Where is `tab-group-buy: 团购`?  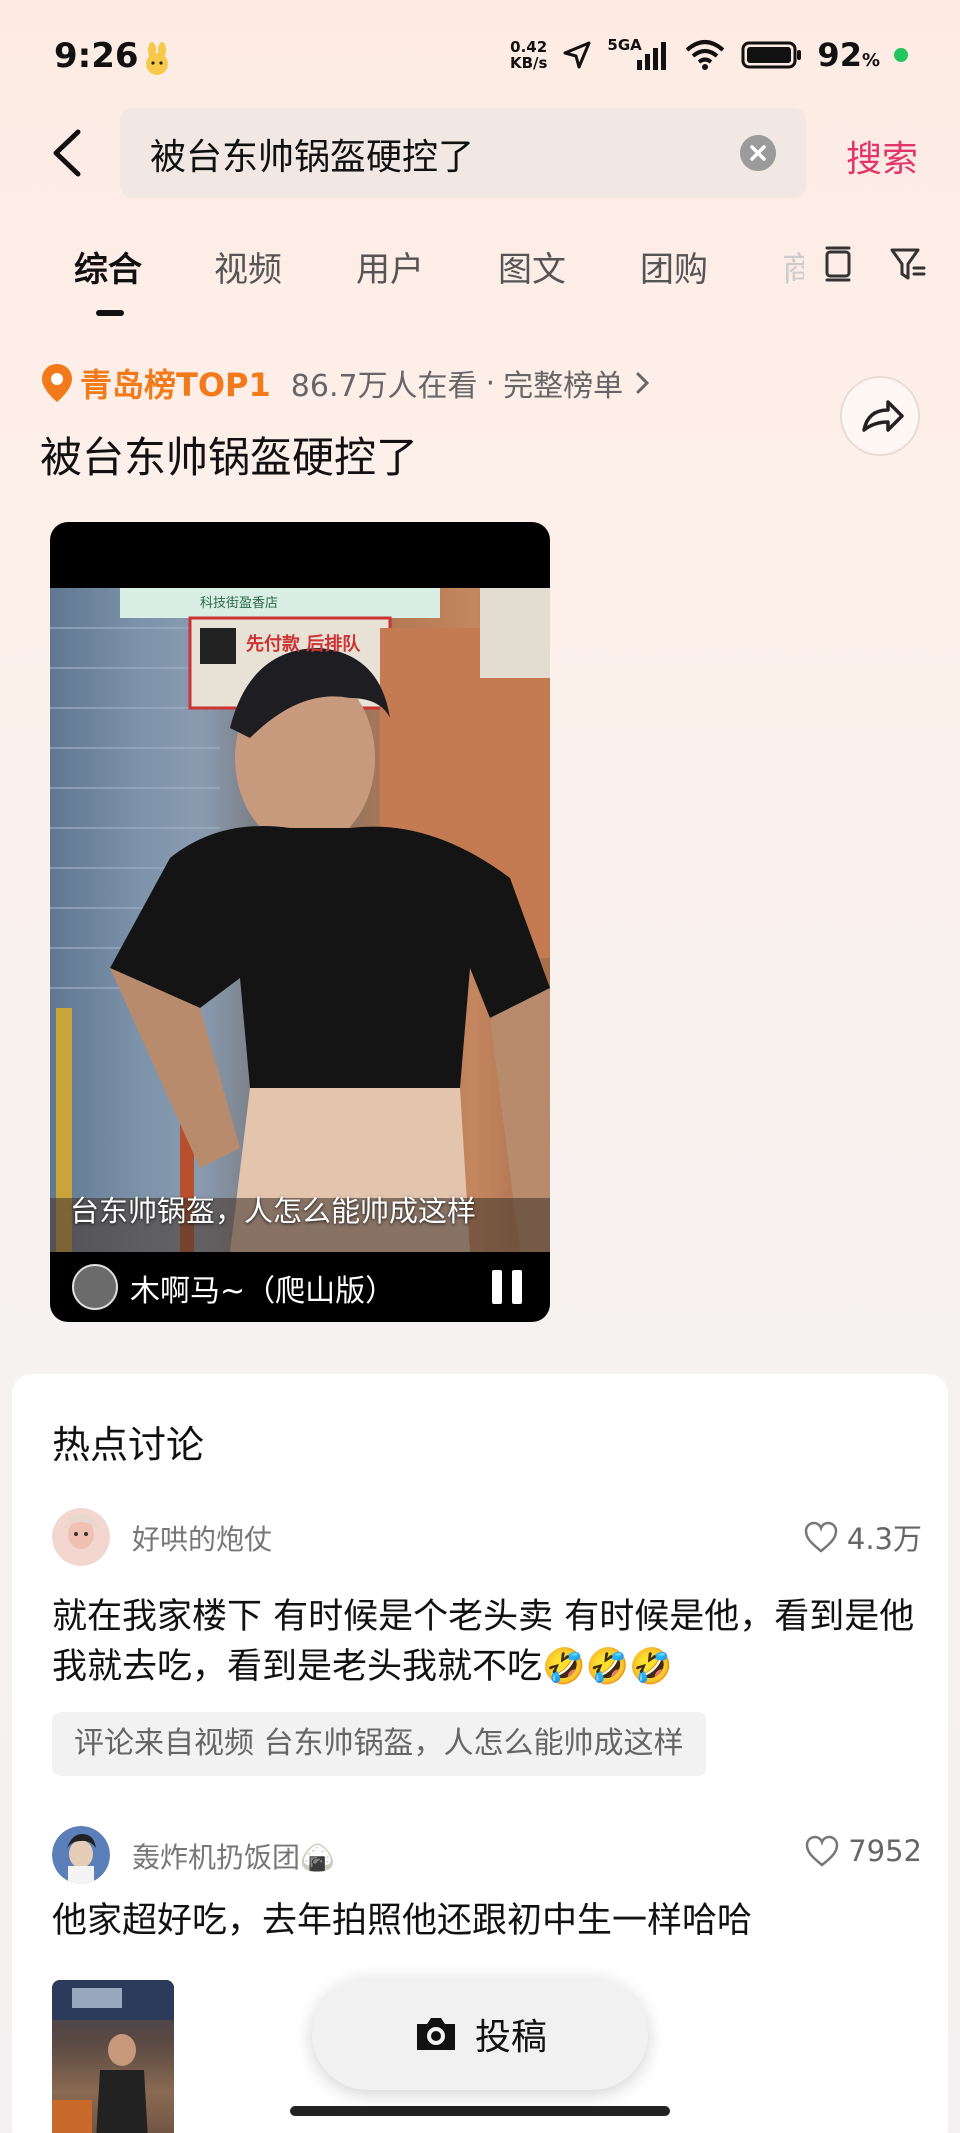
tab-group-buy: 团购 is located at coordinates (674, 266).